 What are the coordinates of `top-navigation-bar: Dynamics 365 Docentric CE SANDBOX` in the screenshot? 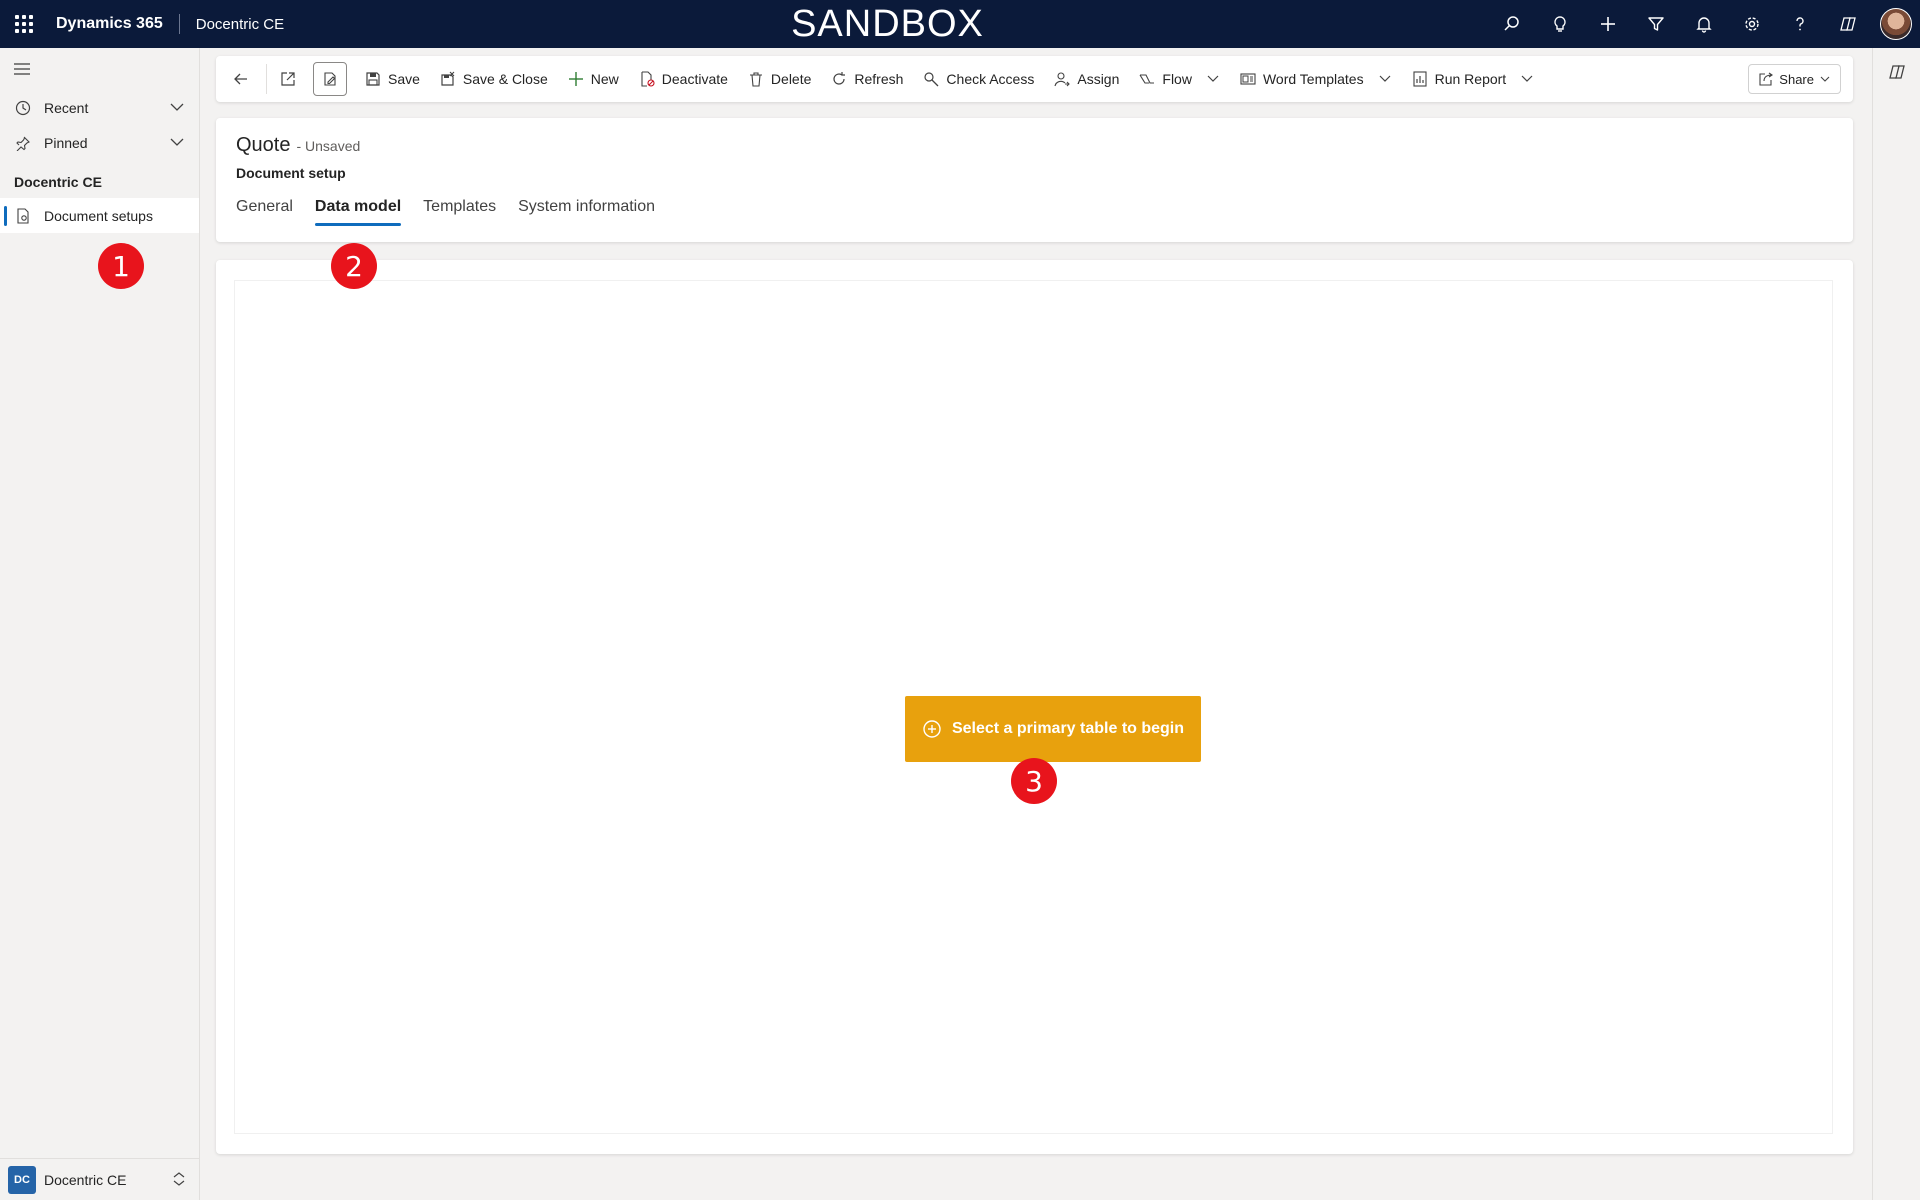 It's located at (960, 24).